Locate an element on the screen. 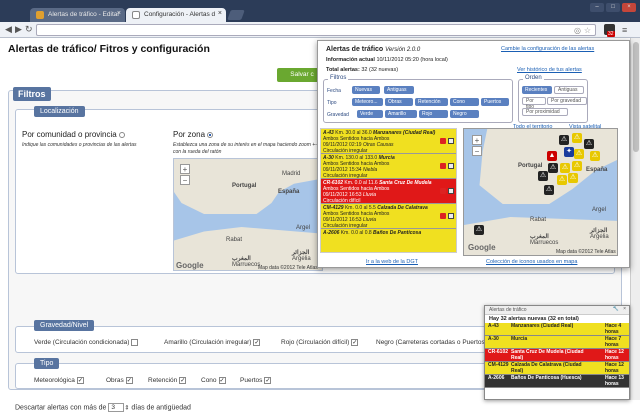 Image resolution: width=640 pixels, height=412 pixels. traffic-alert-icon: ✦ is located at coordinates (569, 152).